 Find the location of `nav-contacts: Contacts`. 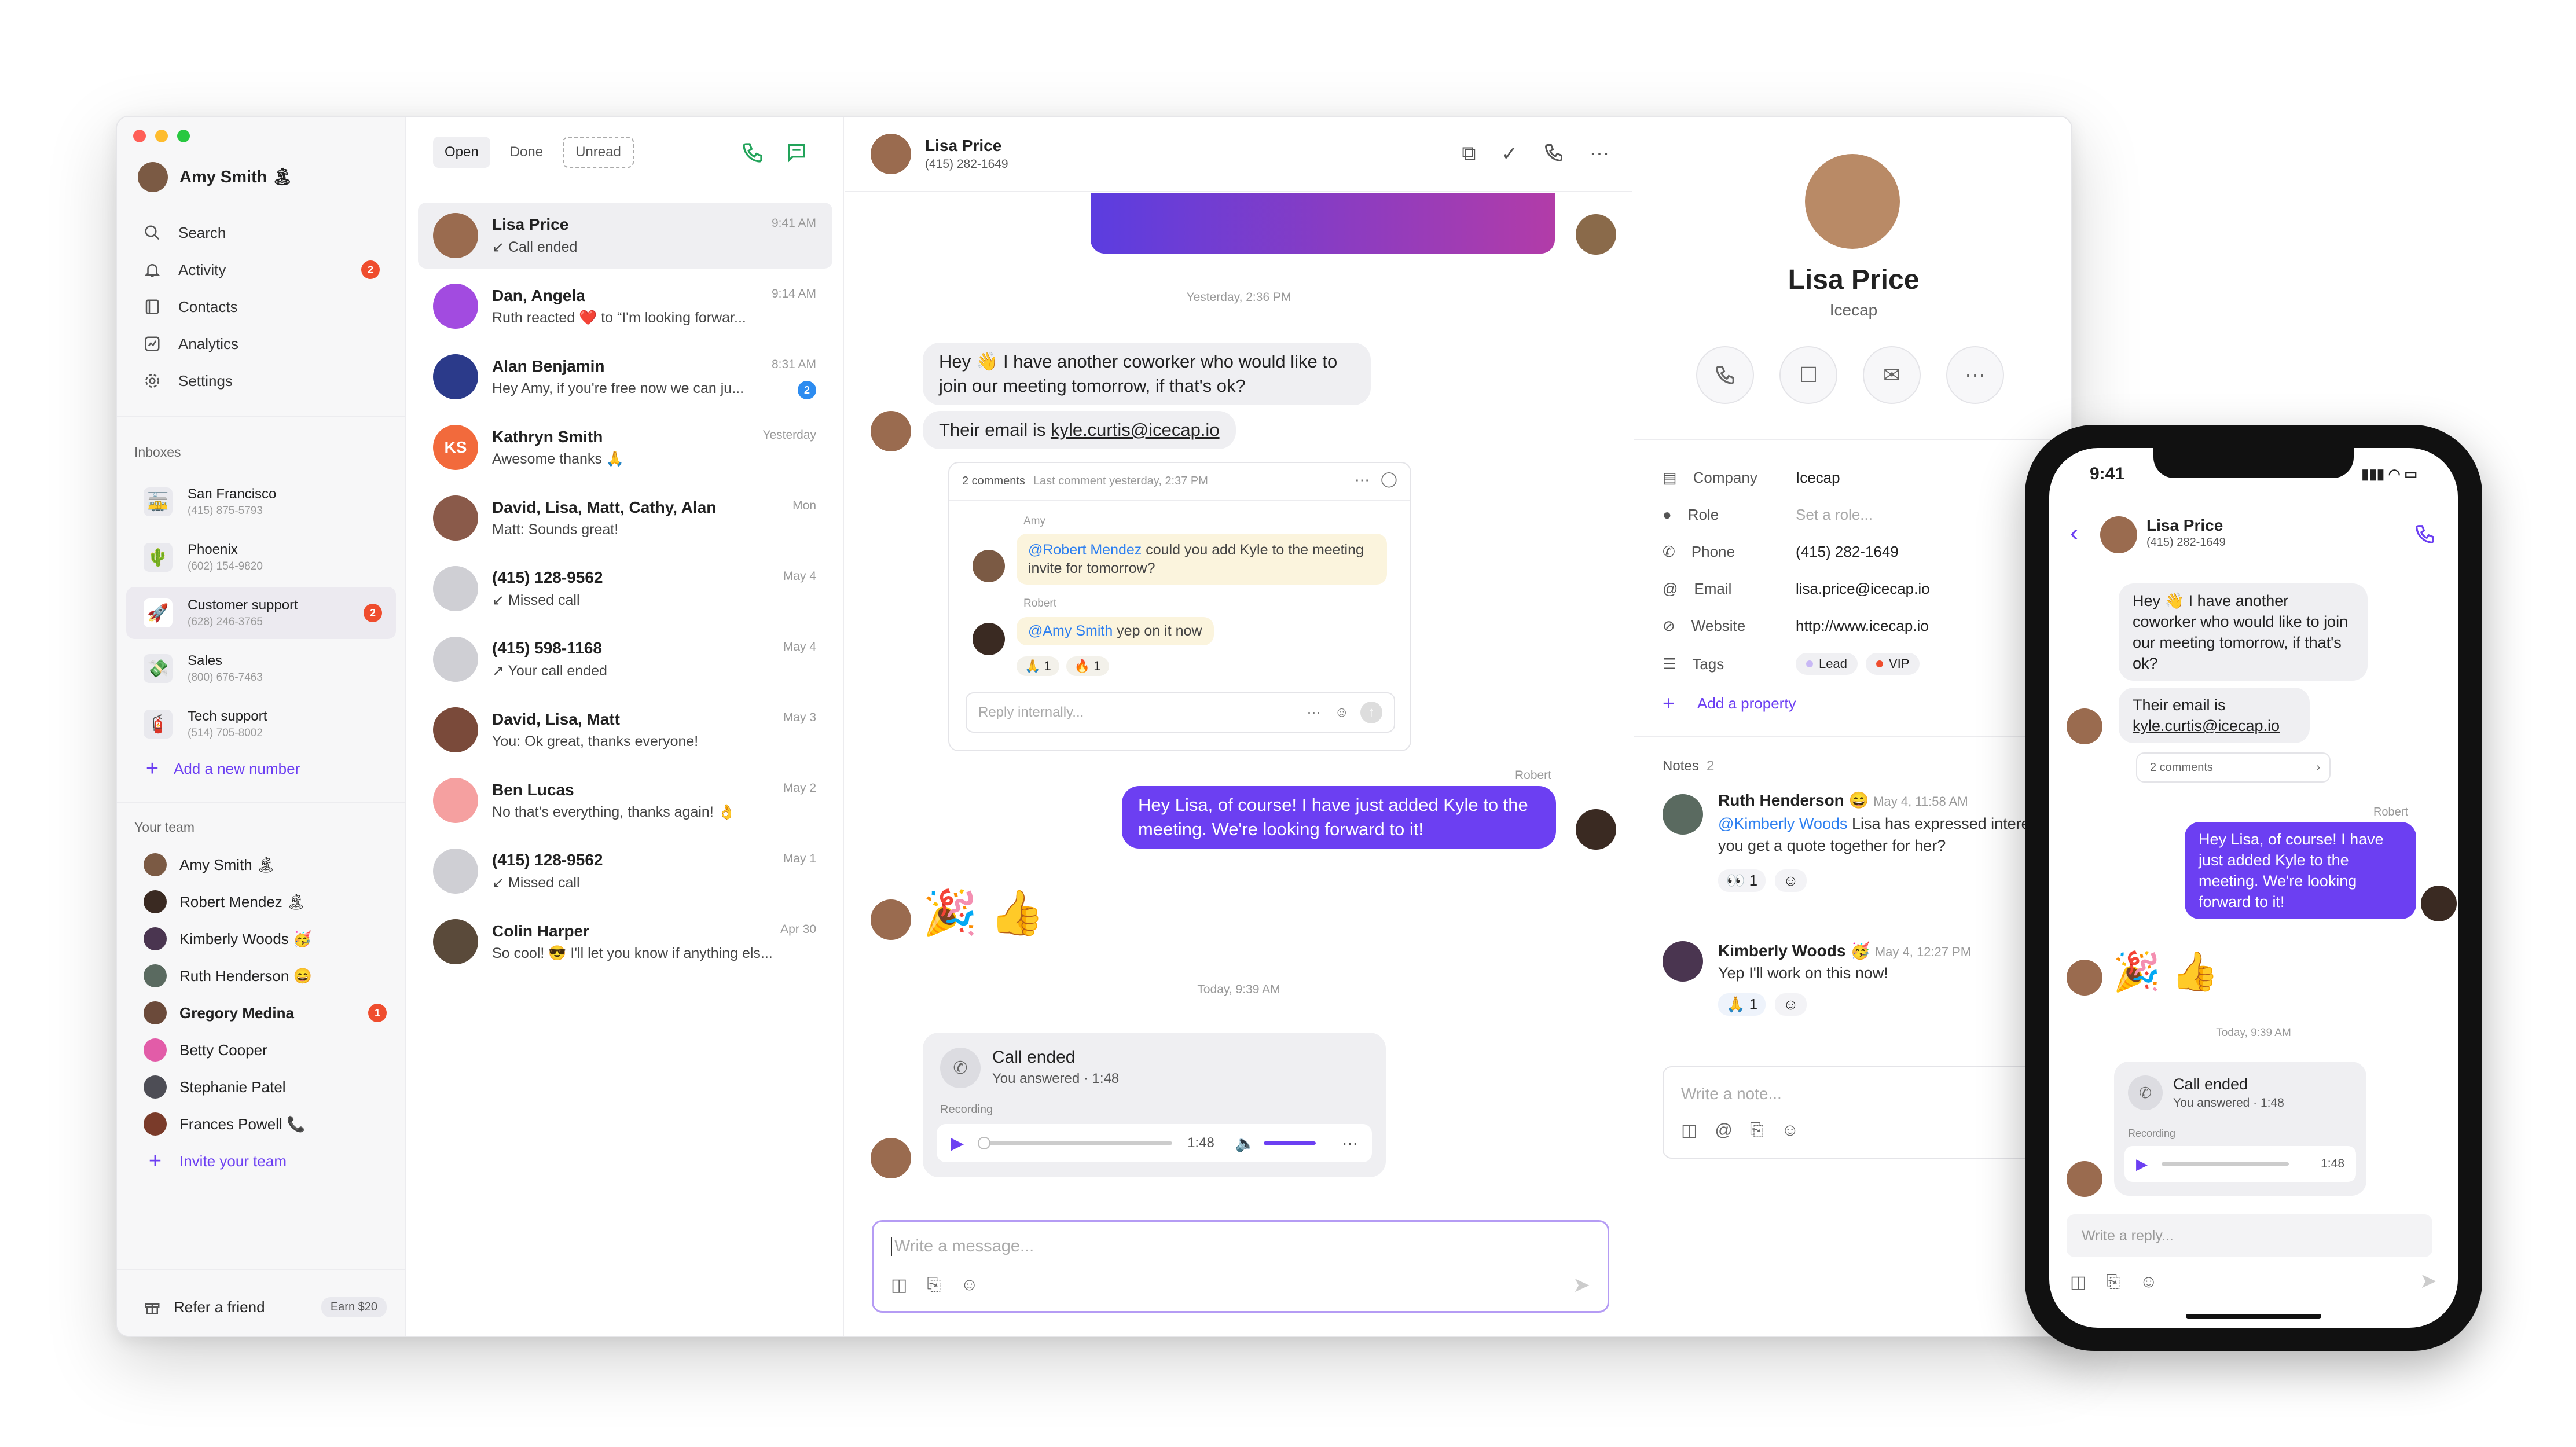

nav-contacts: Contacts is located at coordinates (261, 306).